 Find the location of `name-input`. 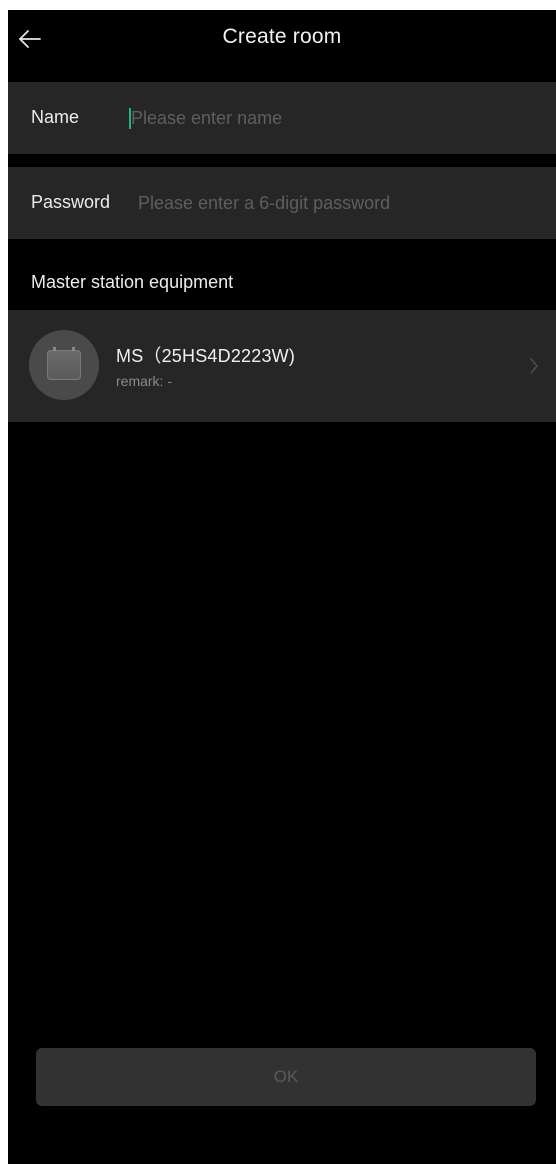

name-input is located at coordinates (331, 118).